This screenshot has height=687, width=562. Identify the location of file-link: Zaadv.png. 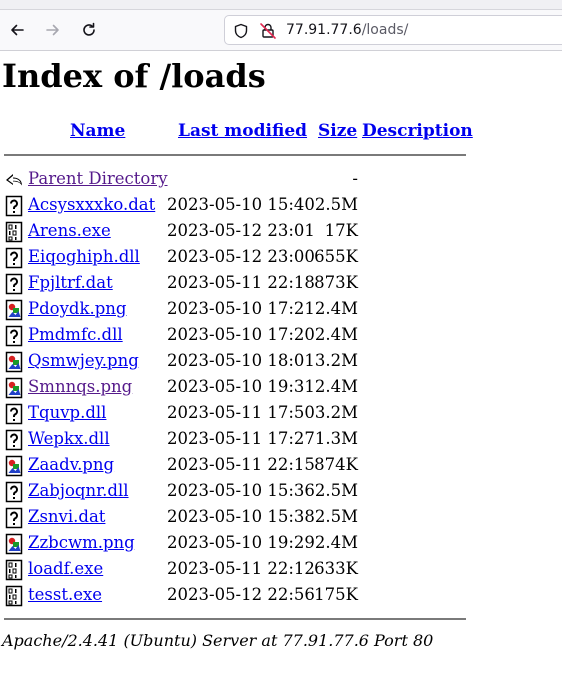
(71, 464).